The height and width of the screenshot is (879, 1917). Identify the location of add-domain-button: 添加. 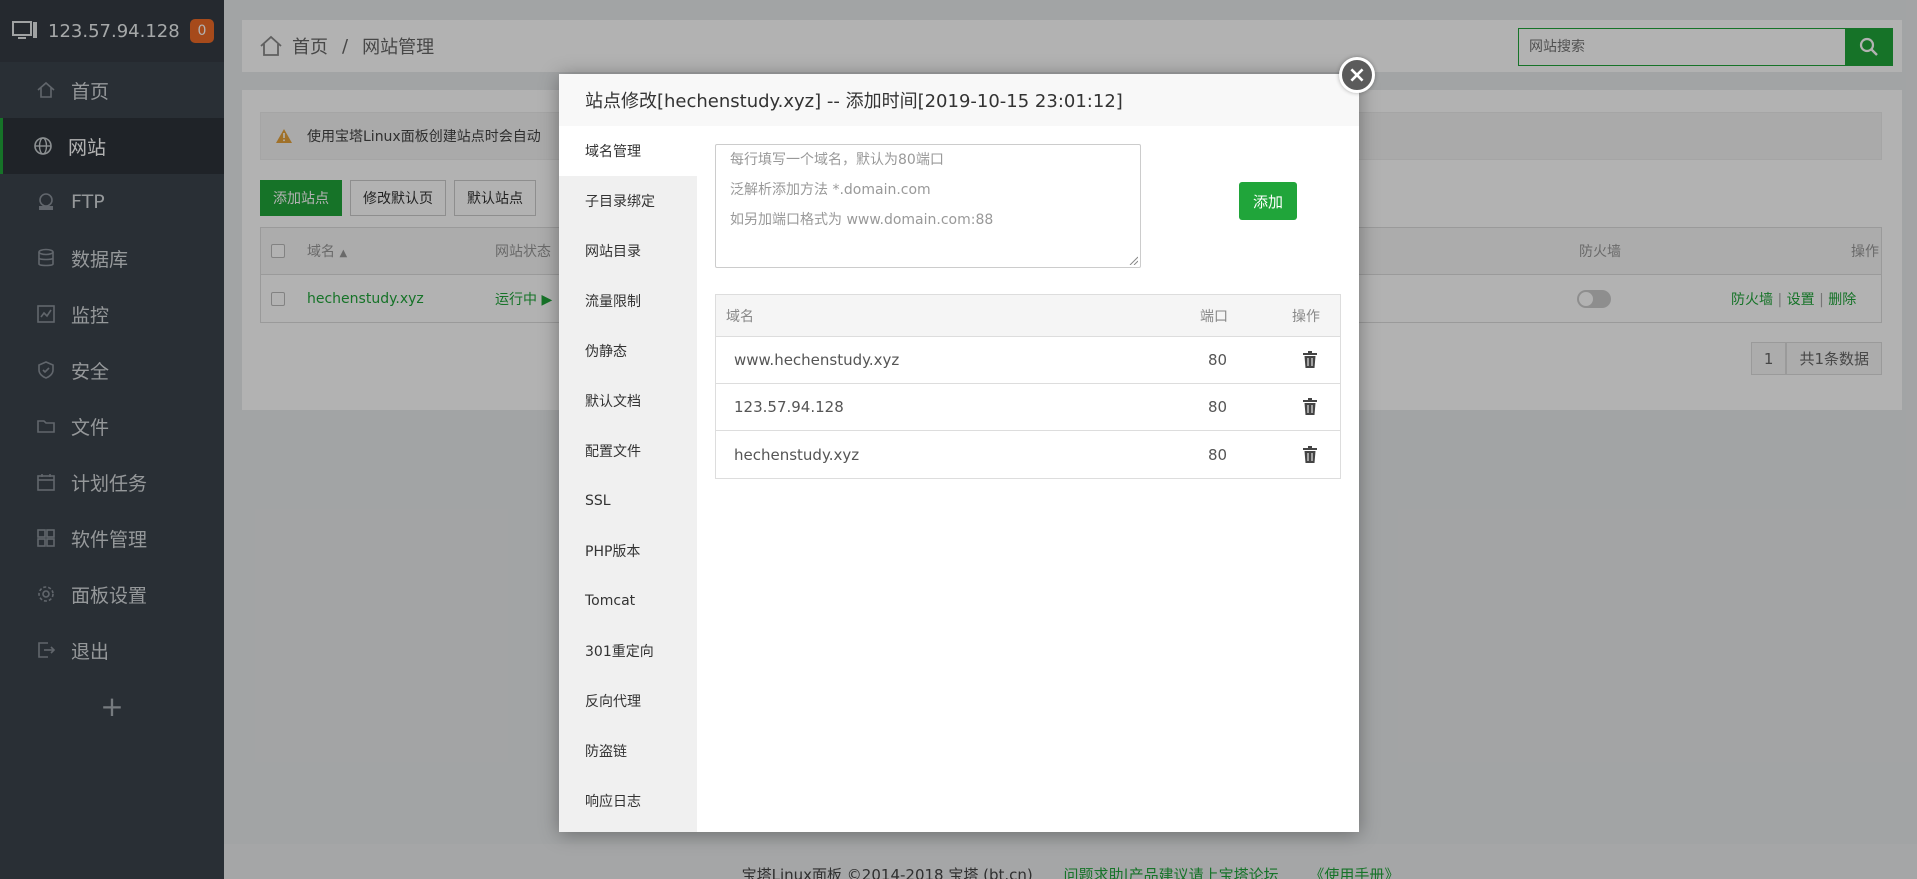
(1268, 201).